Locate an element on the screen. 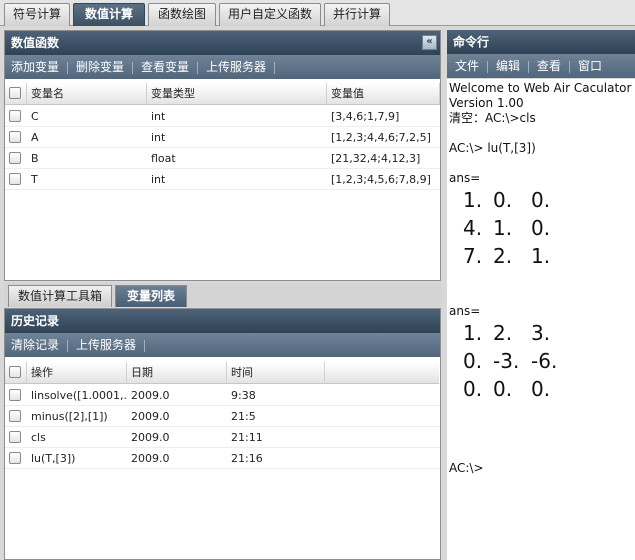 Image resolution: width=635 pixels, height=560 pixels. matrix-cell: -6. is located at coordinates (544, 361).